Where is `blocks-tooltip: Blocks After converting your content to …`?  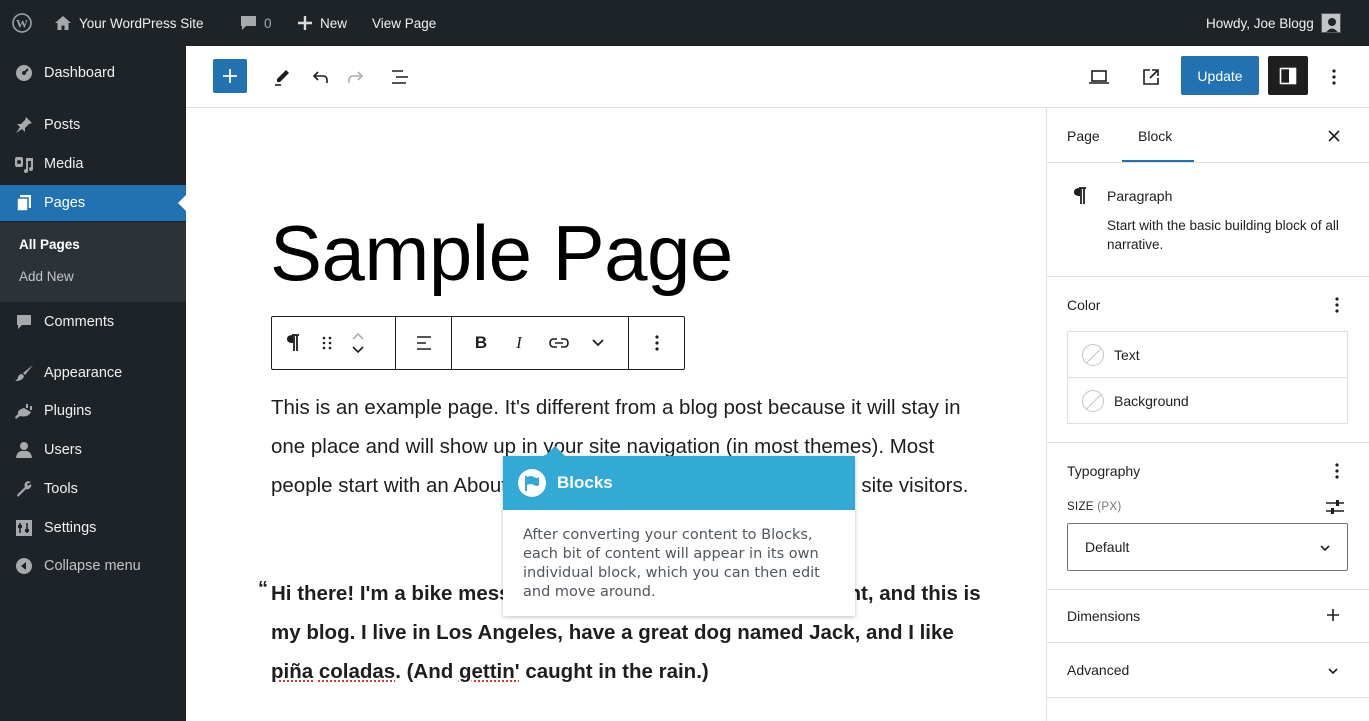 blocks-tooltip: Blocks After converting your content to … is located at coordinates (679, 531).